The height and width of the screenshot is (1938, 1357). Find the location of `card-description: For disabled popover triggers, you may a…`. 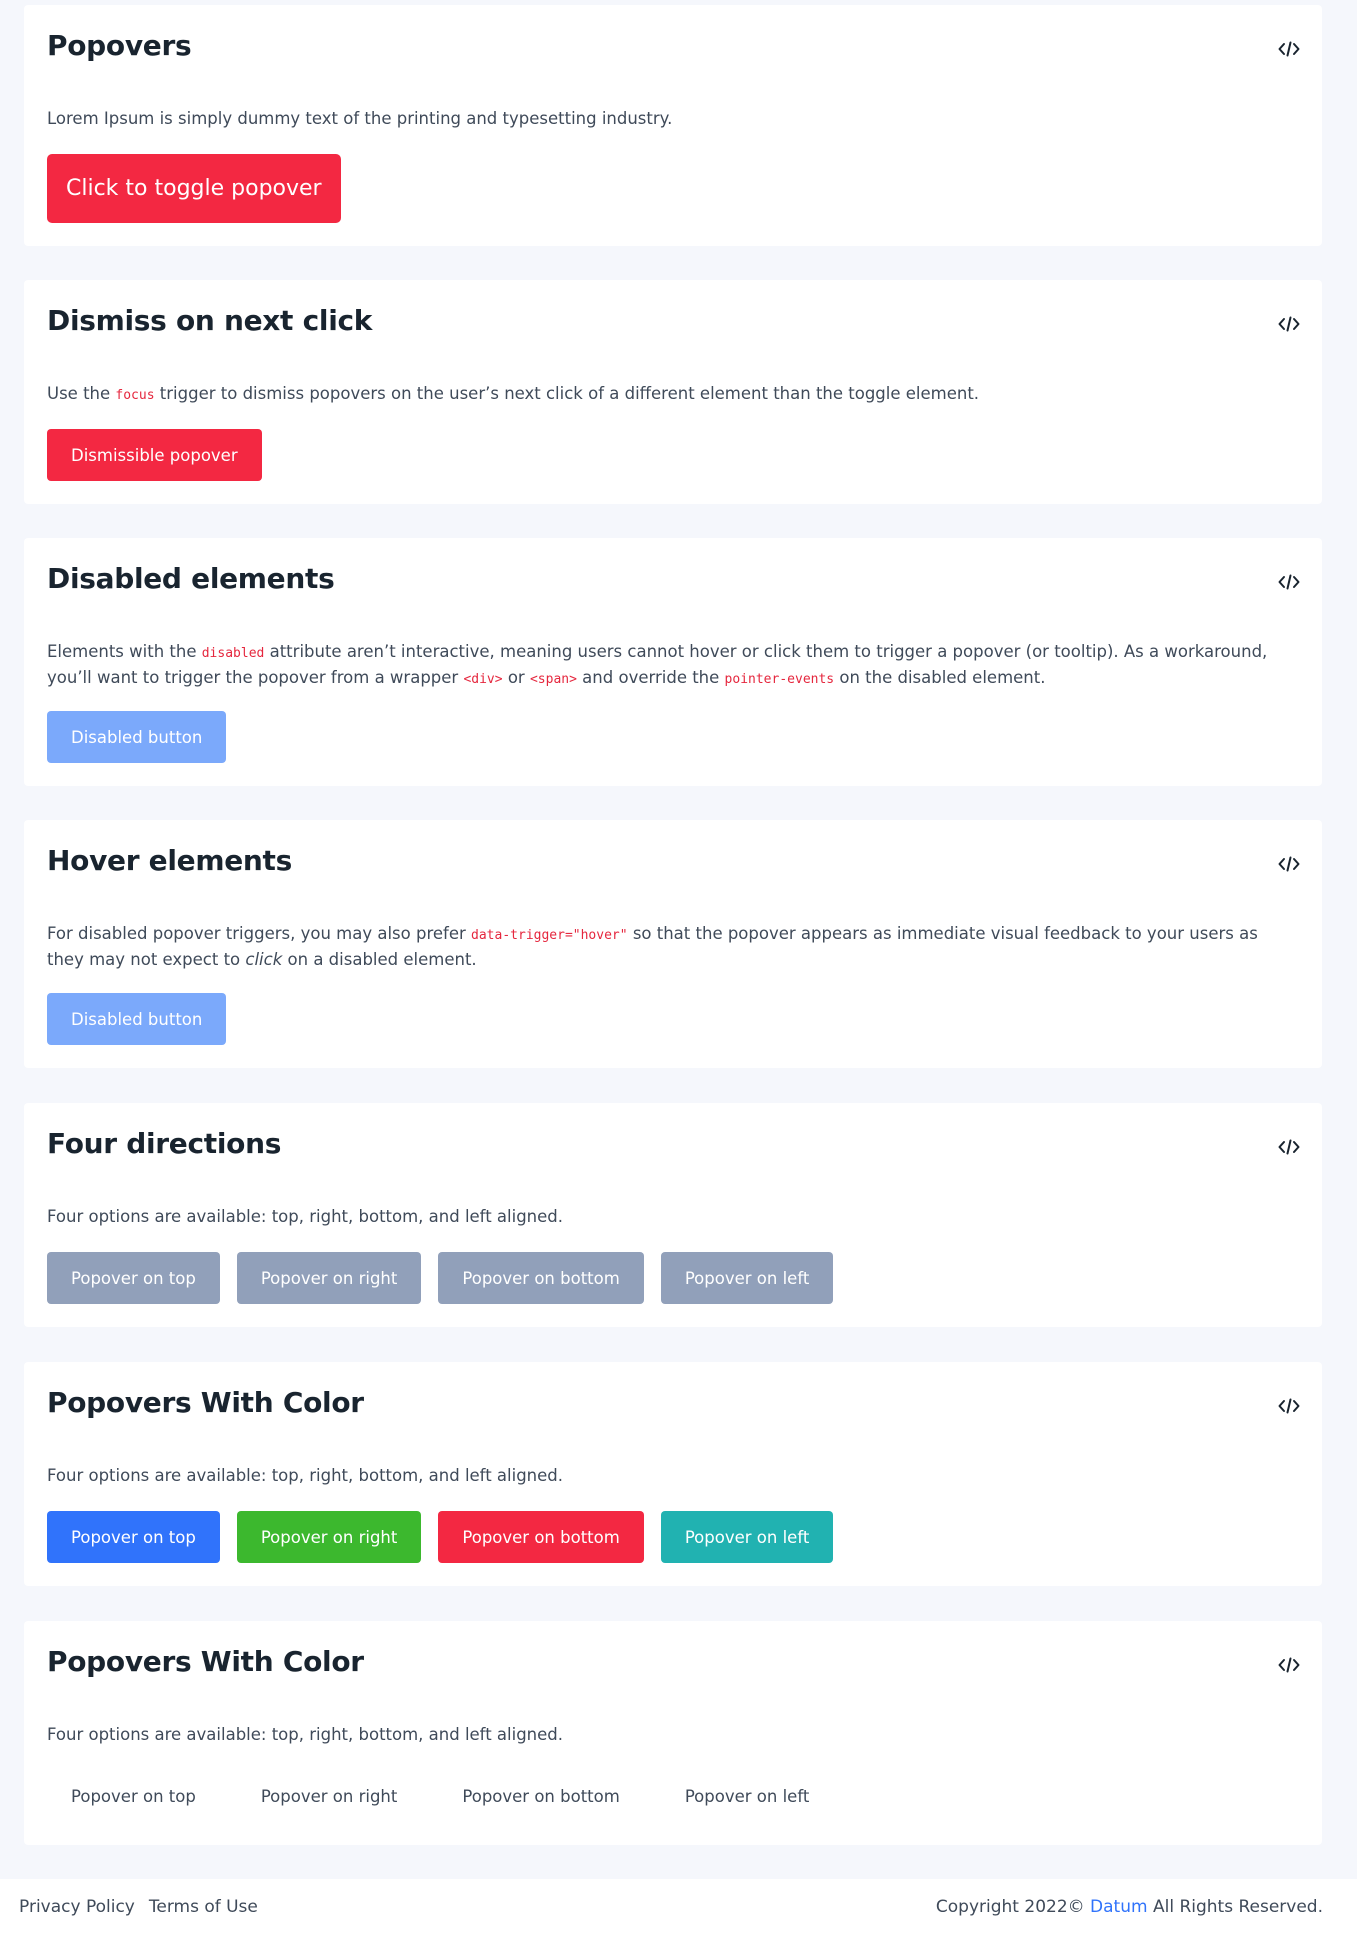

card-description: For disabled popover triggers, you may a… is located at coordinates (652, 946).